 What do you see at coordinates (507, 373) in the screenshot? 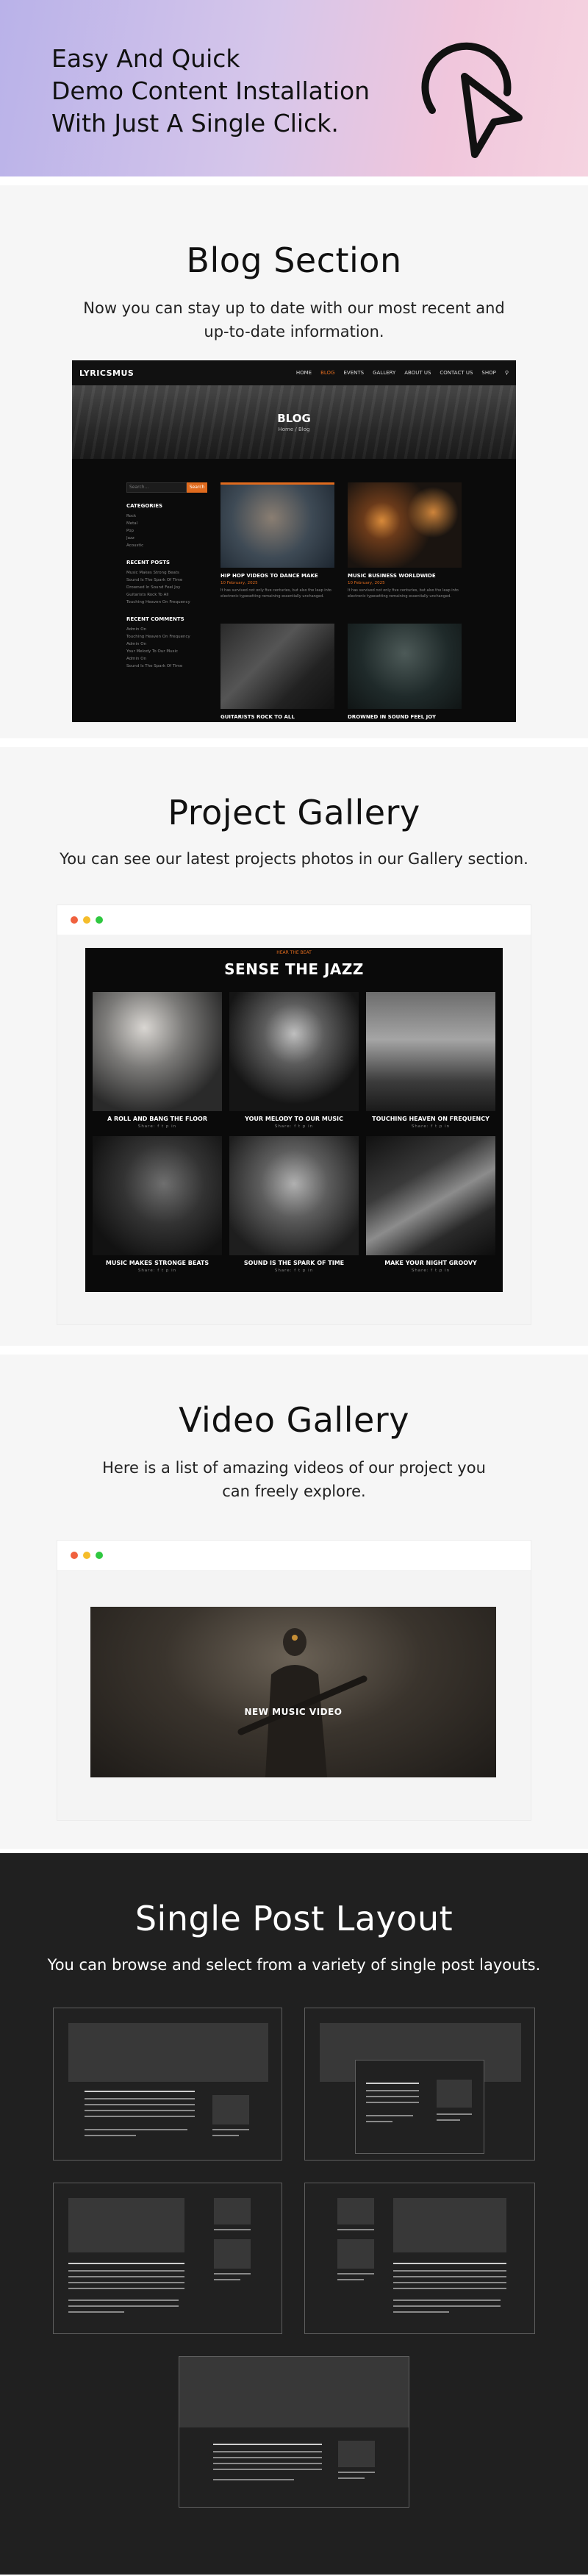
I see `search-icon: ⚲` at bounding box center [507, 373].